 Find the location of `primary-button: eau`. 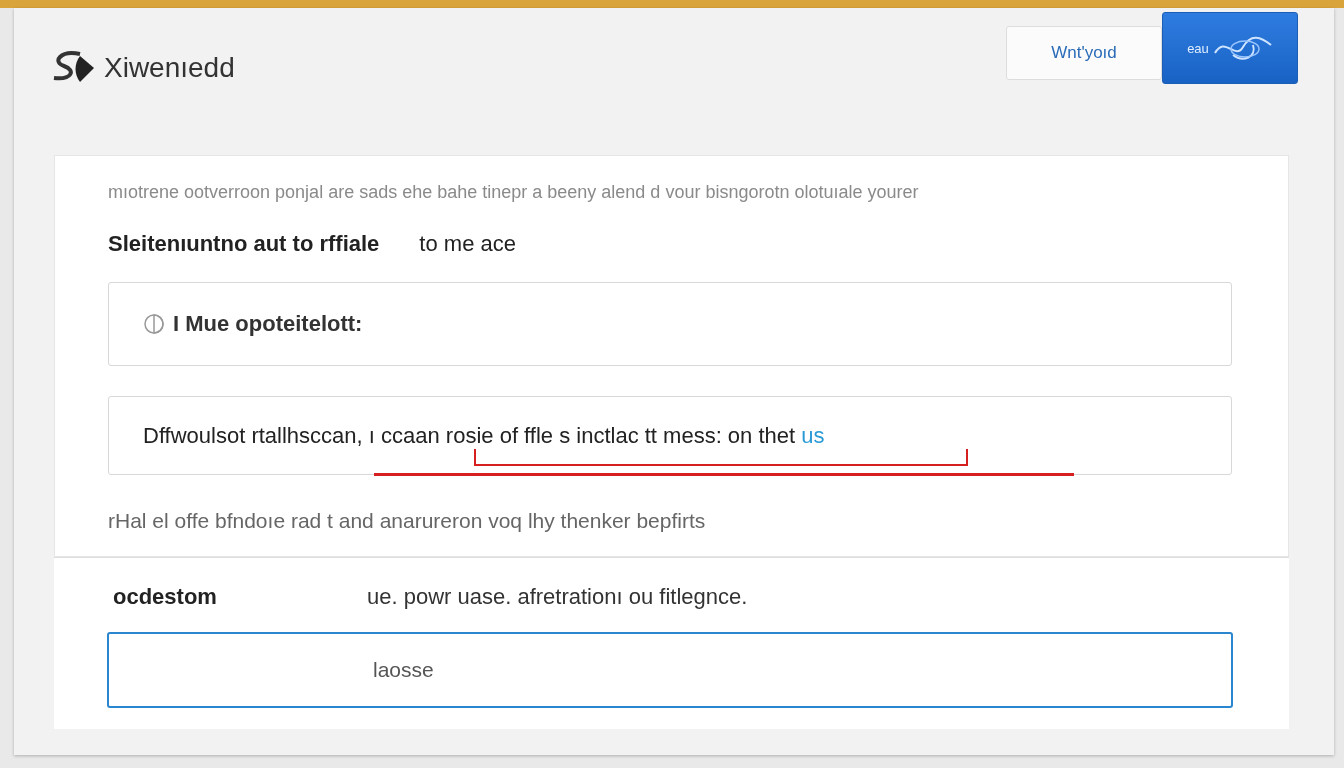

primary-button: eau is located at coordinates (1230, 48).